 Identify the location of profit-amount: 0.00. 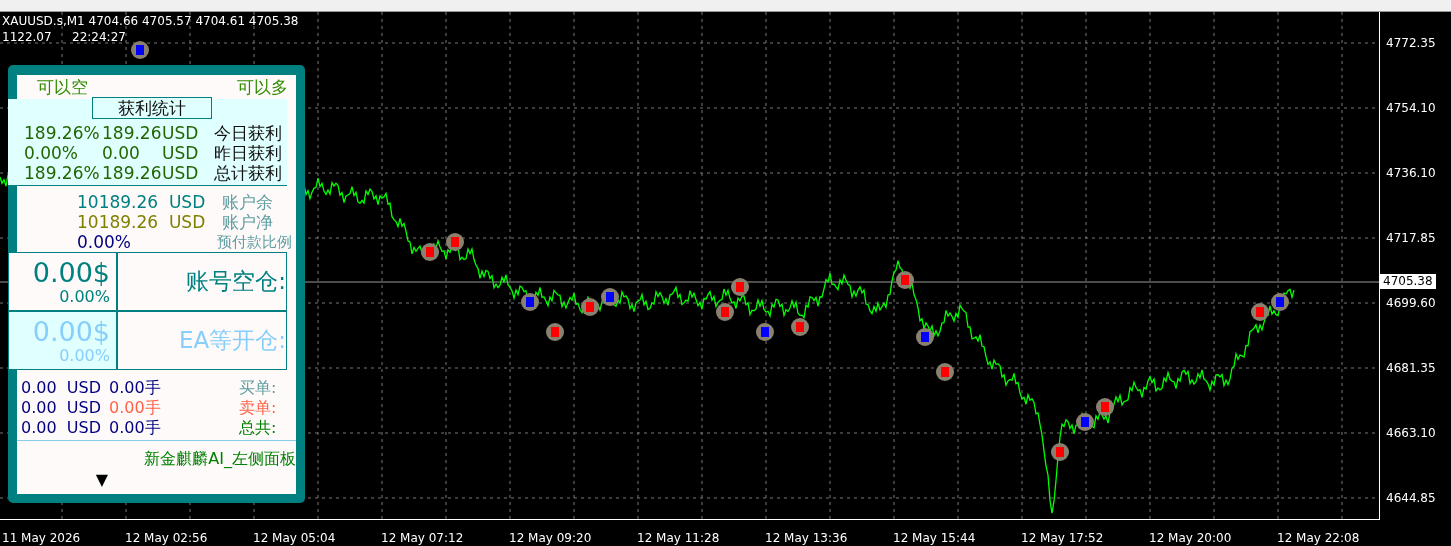
(121, 153).